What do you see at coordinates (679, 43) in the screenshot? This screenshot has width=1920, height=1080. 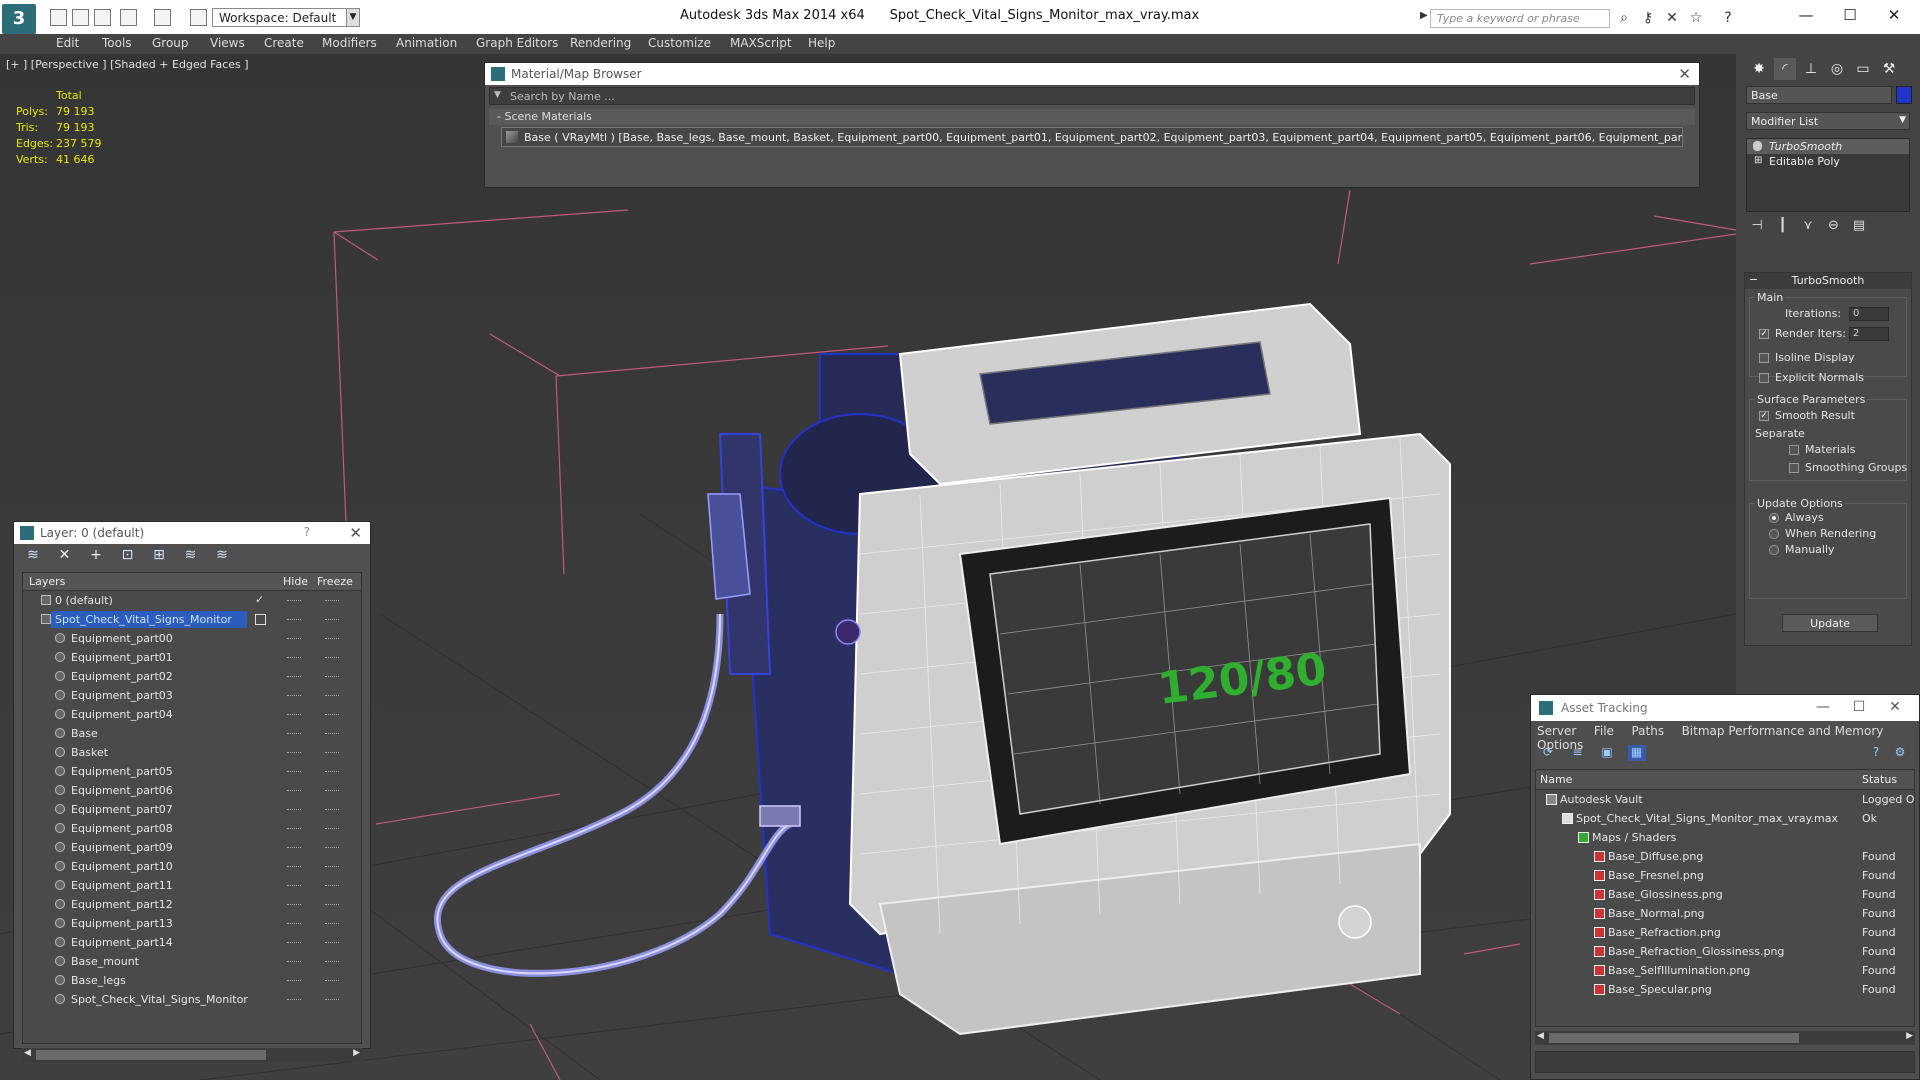 I see `menu-customize: Customize` at bounding box center [679, 43].